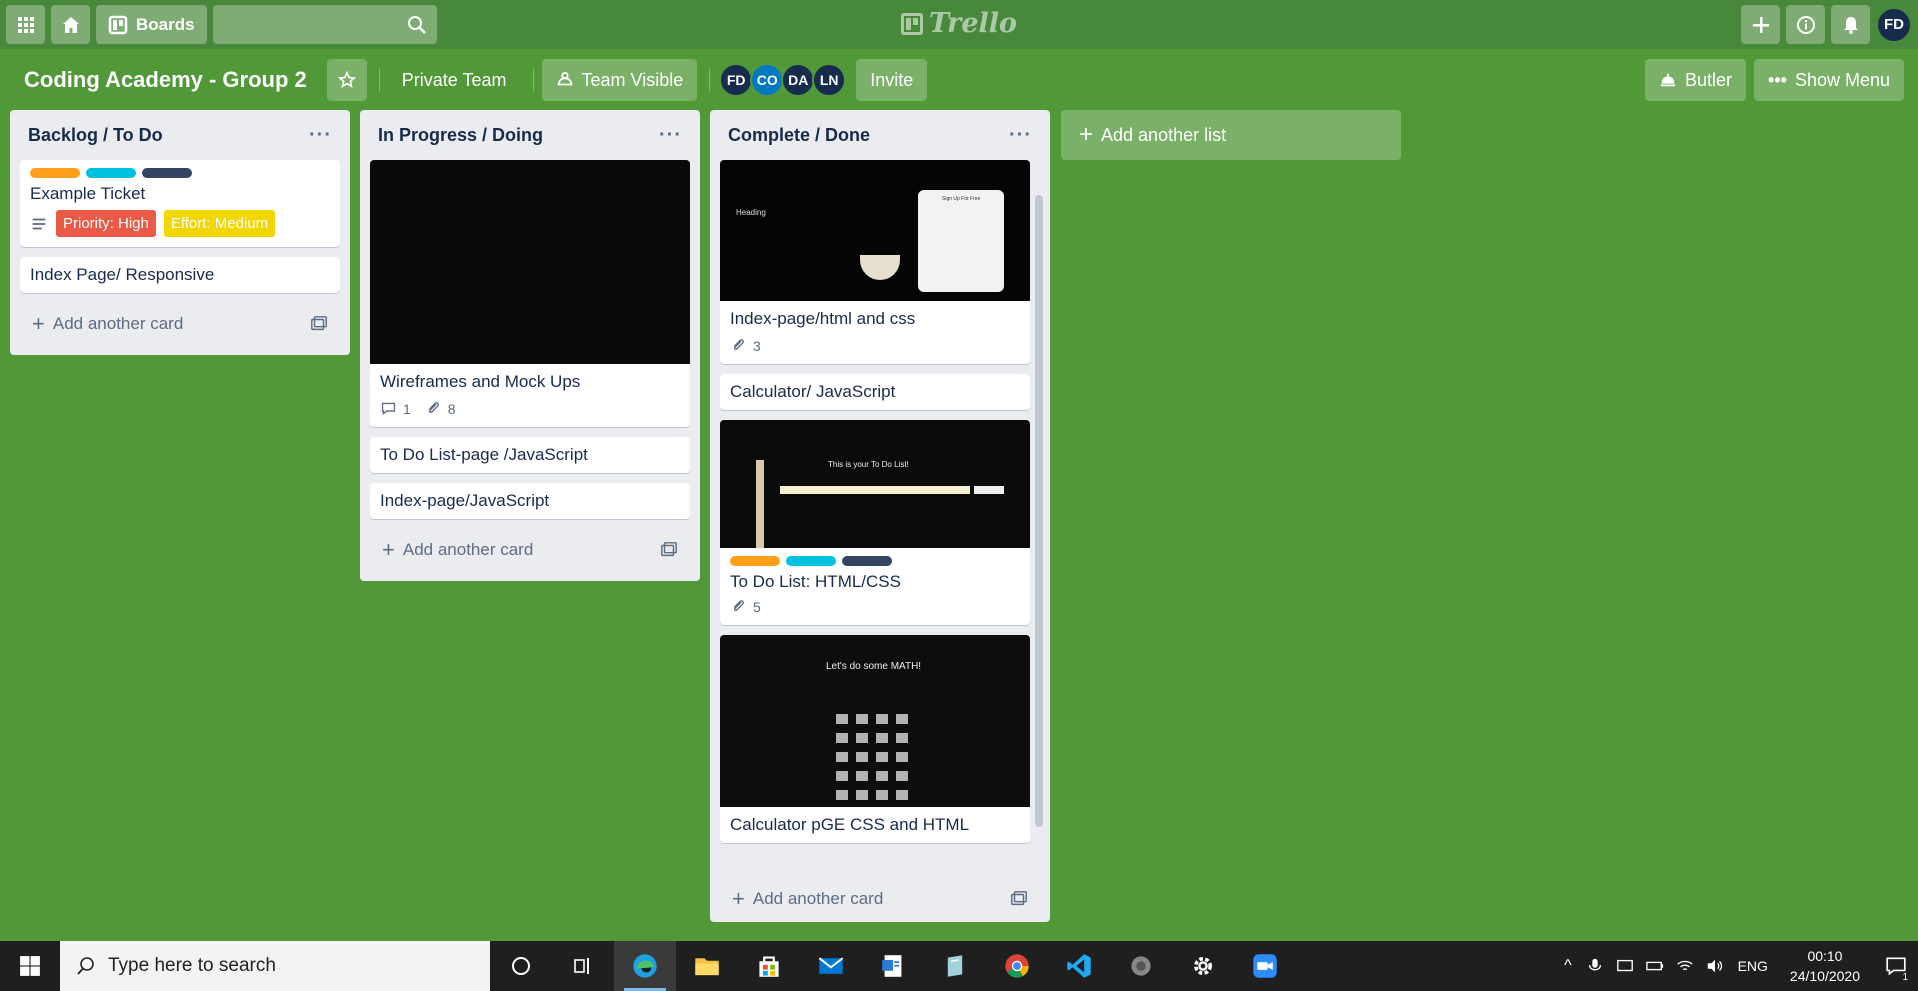 The image size is (1918, 991). Describe the element at coordinates (989, 490) in the screenshot. I see `thumb-add-button` at that location.